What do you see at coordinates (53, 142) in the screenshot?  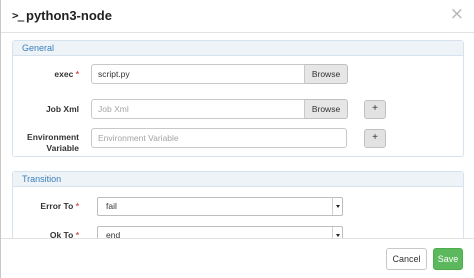 I see `environment-variable-label: Environment Variable` at bounding box center [53, 142].